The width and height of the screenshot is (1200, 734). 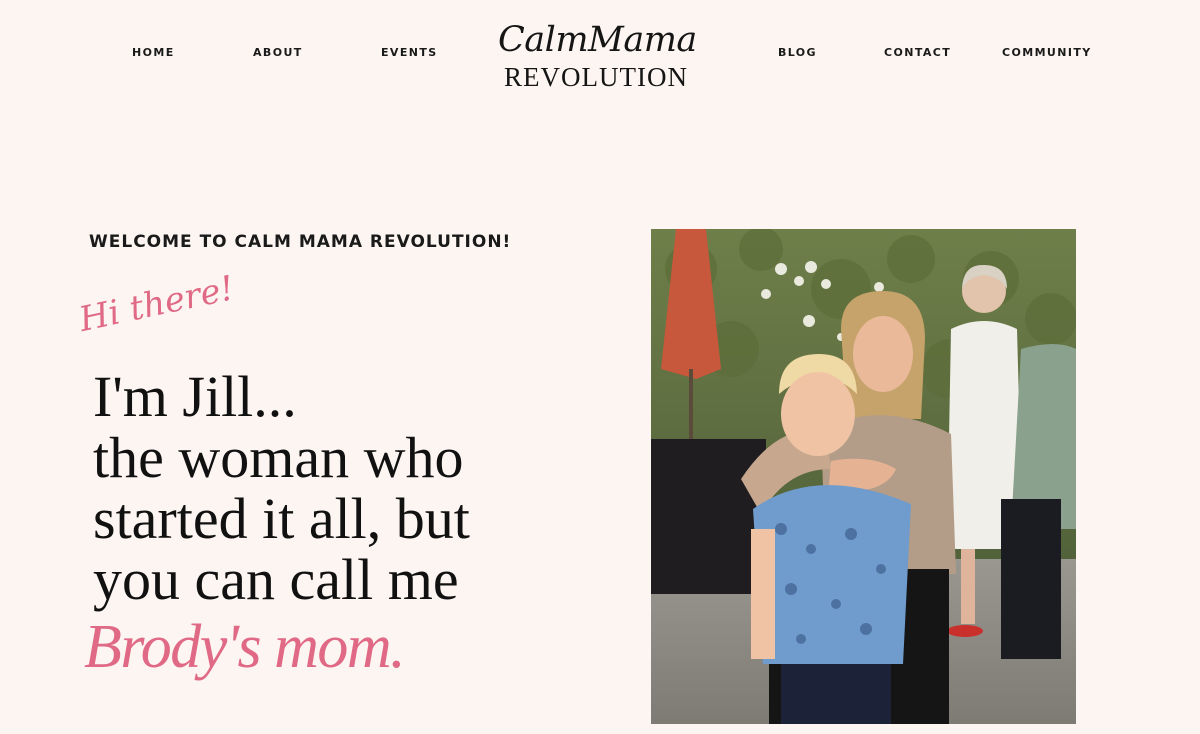 I want to click on greeting-script: Hi there!, so click(x=156, y=304).